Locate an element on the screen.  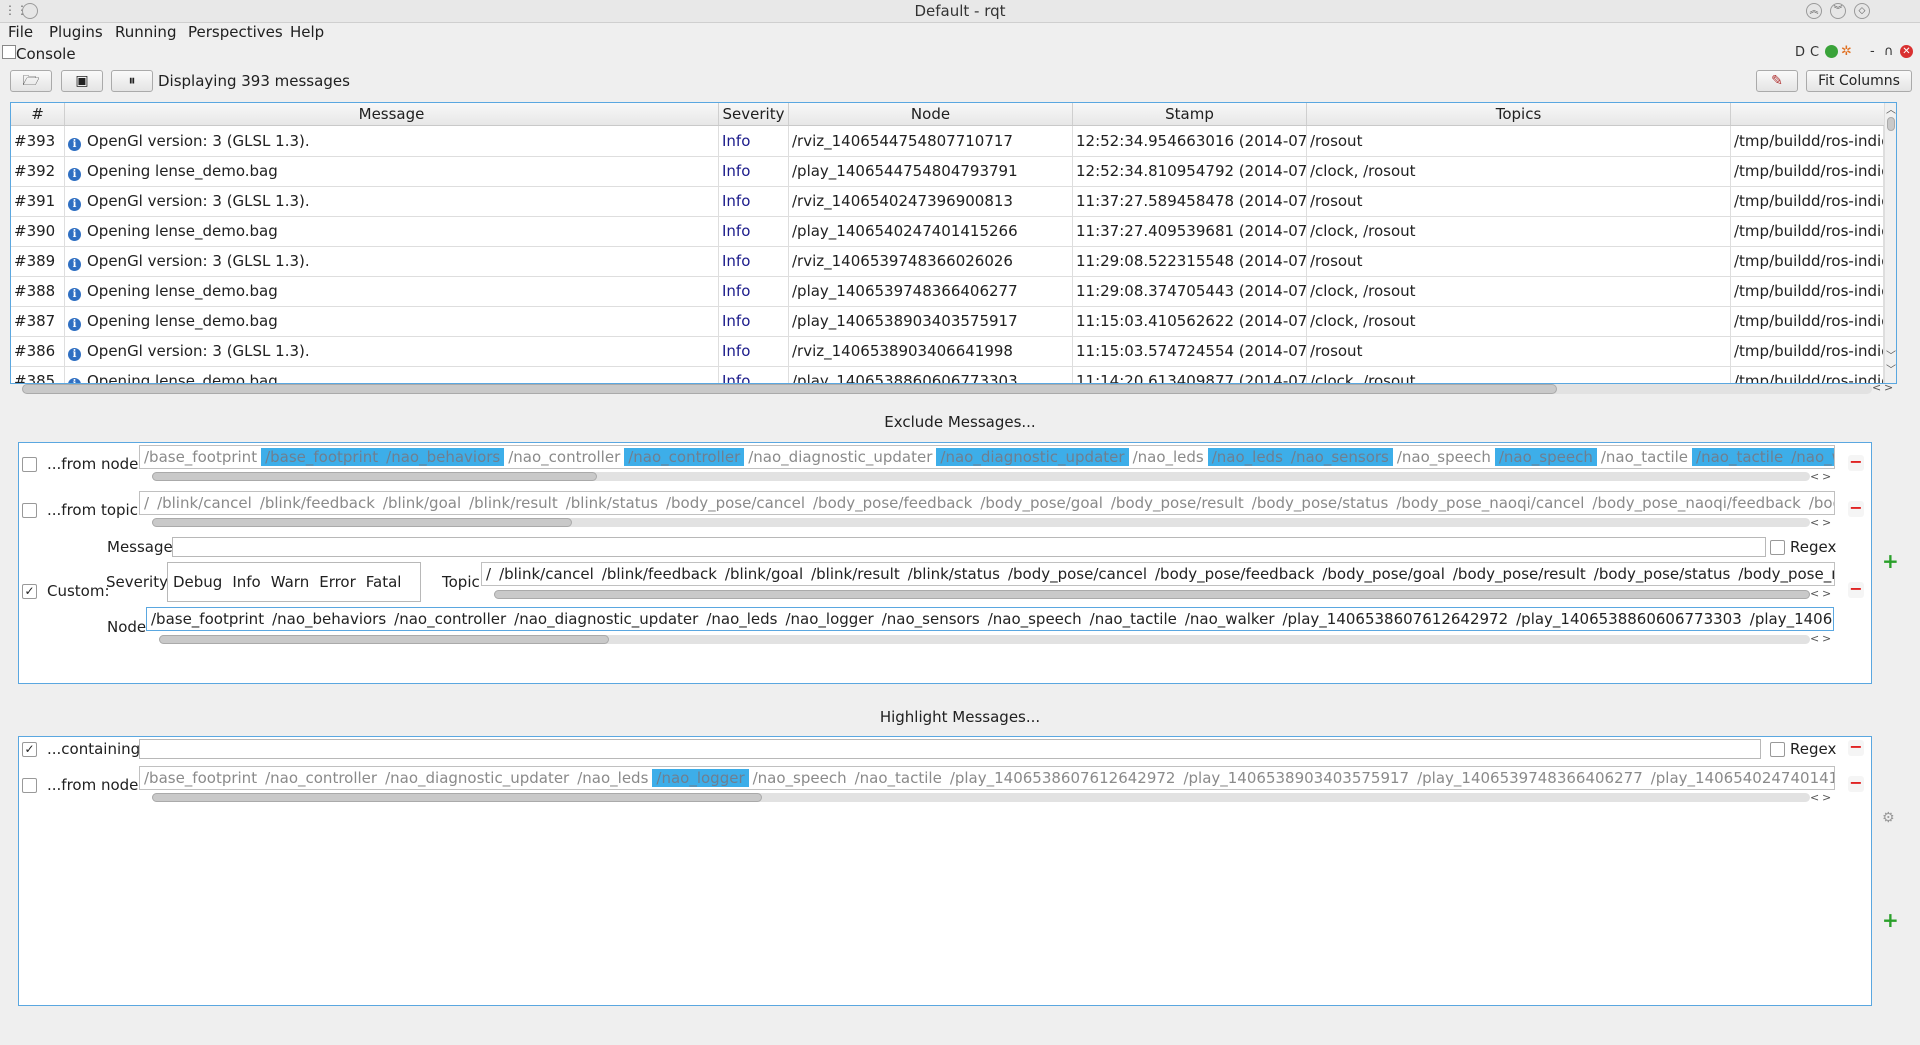
list-item: /play_1406538860606773303 is located at coordinates (1629, 619).